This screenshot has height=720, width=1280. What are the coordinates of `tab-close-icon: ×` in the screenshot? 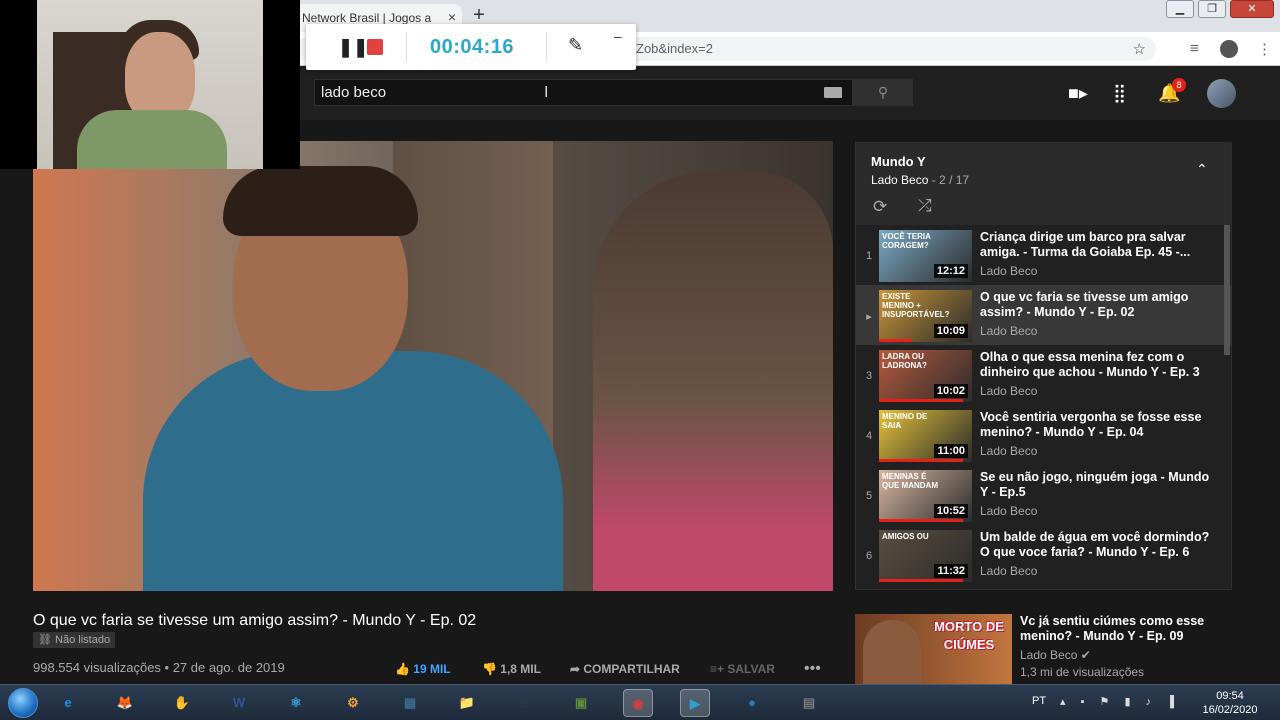 It's located at (452, 17).